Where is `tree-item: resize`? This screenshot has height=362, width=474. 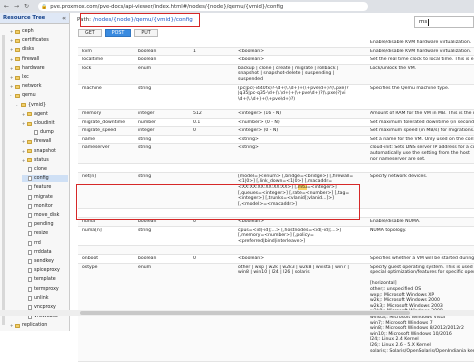 tree-item: resize is located at coordinates (45, 233).